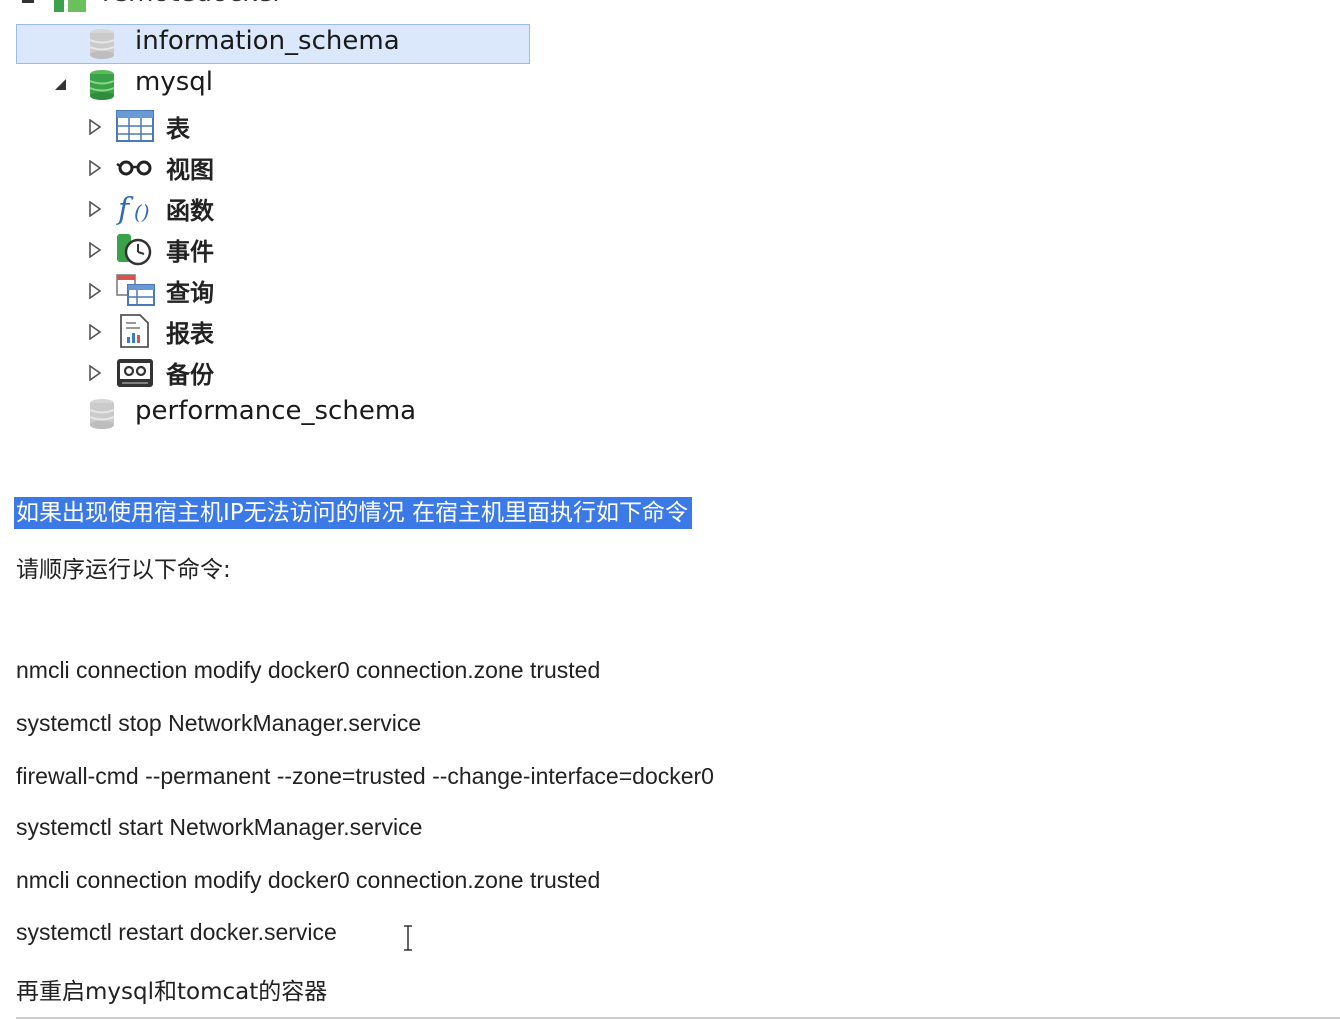 The height and width of the screenshot is (1020, 1340). Describe the element at coordinates (267, 41) in the screenshot. I see `database-name: information_schema` at that location.